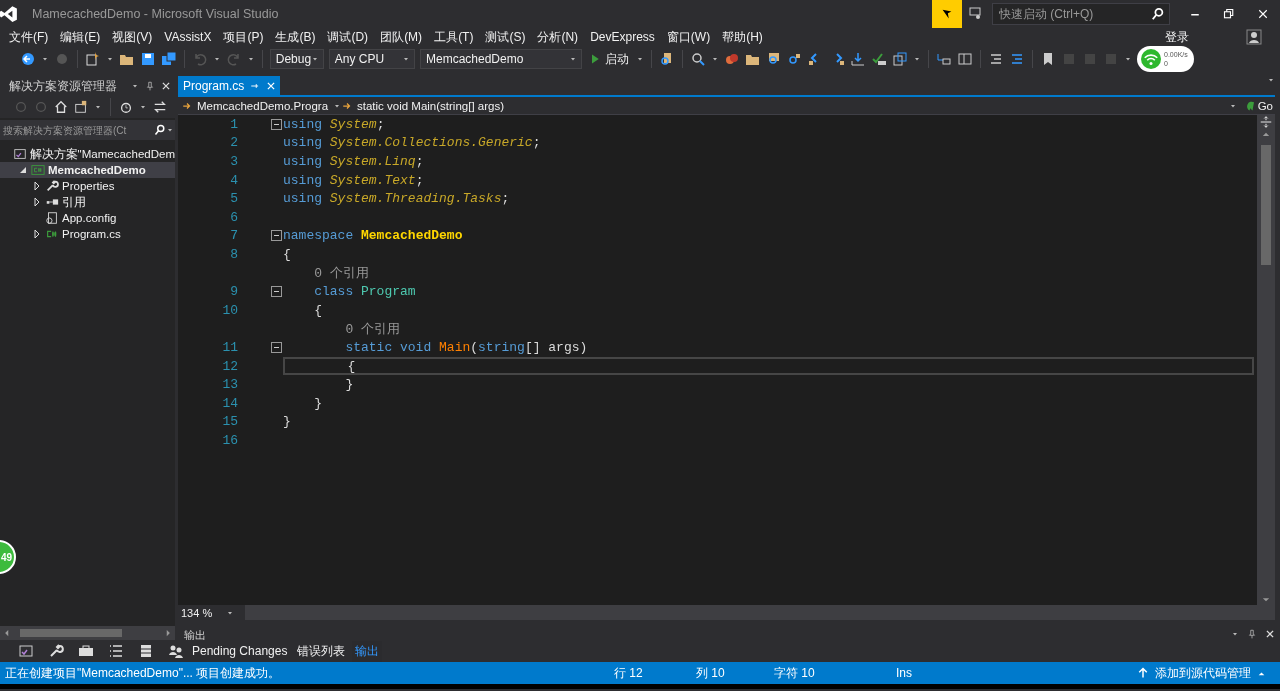  Describe the element at coordinates (1151, 59) in the screenshot. I see `wifi-icon` at that location.